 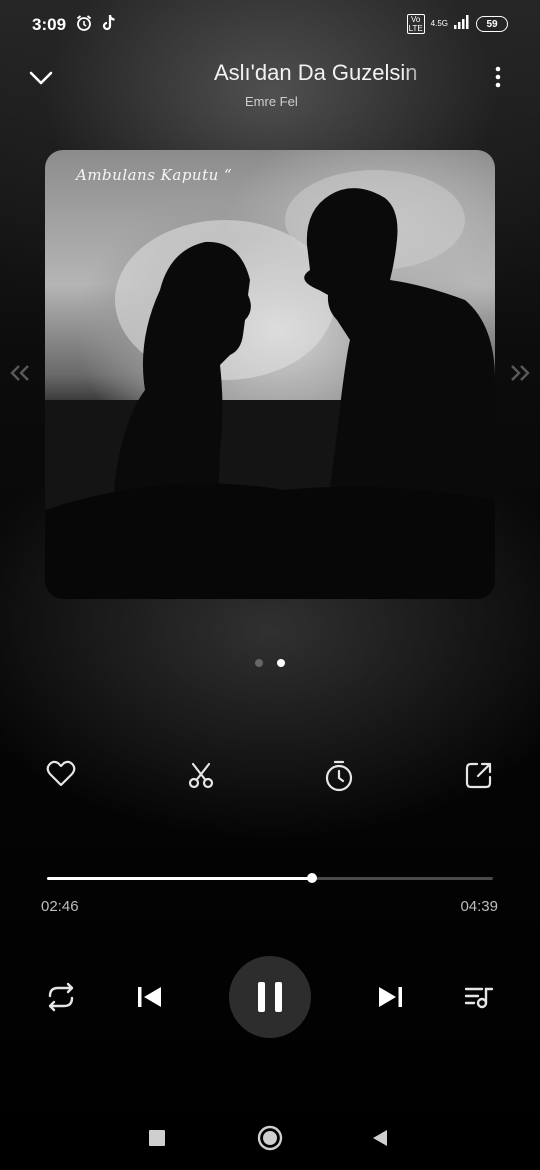 I want to click on status-bar: 3:09 Vo LTE 4.5G 59, so click(x=270, y=24).